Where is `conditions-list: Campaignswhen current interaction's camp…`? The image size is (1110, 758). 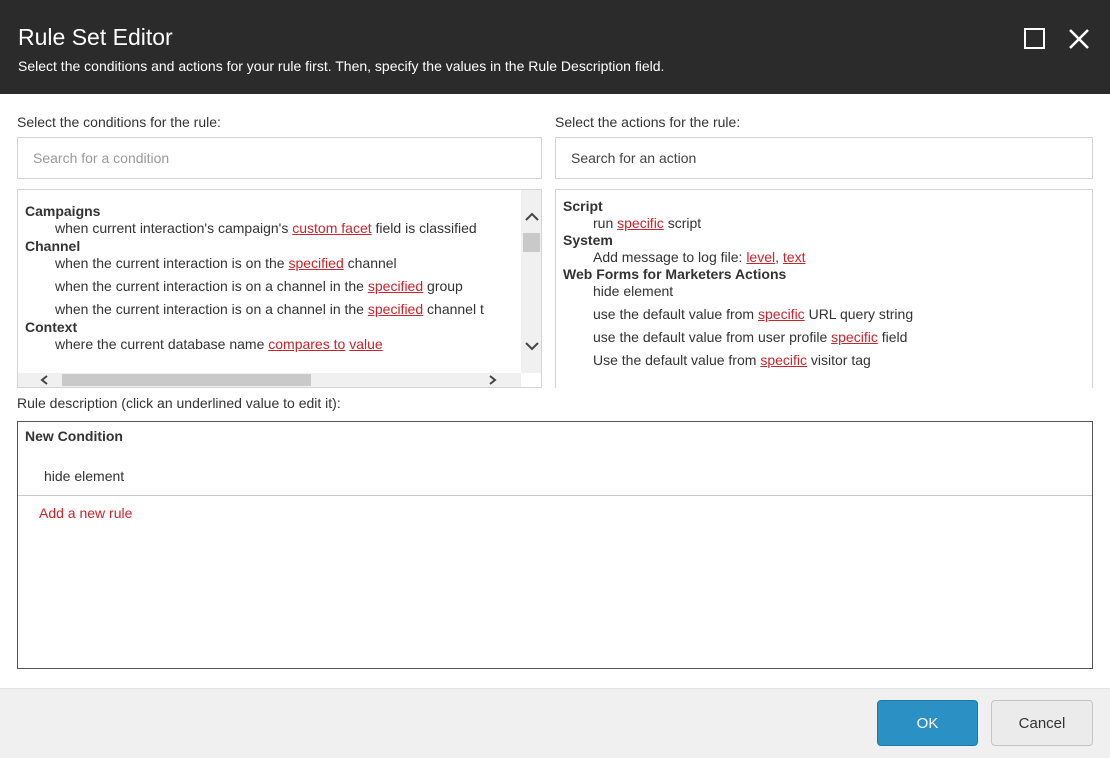
conditions-list: Campaignswhen current interaction's camp… is located at coordinates (279, 288).